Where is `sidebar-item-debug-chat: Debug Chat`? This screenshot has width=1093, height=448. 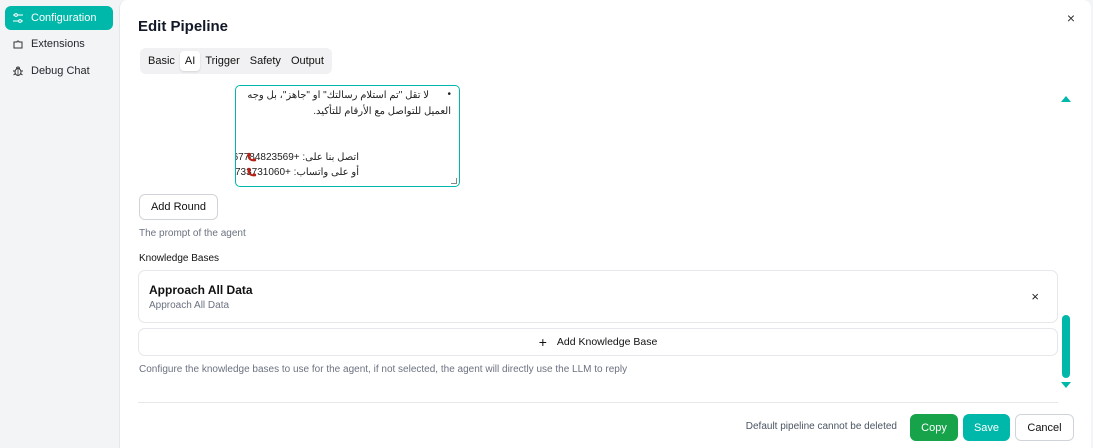
sidebar-item-debug-chat: Debug Chat is located at coordinates (59, 71).